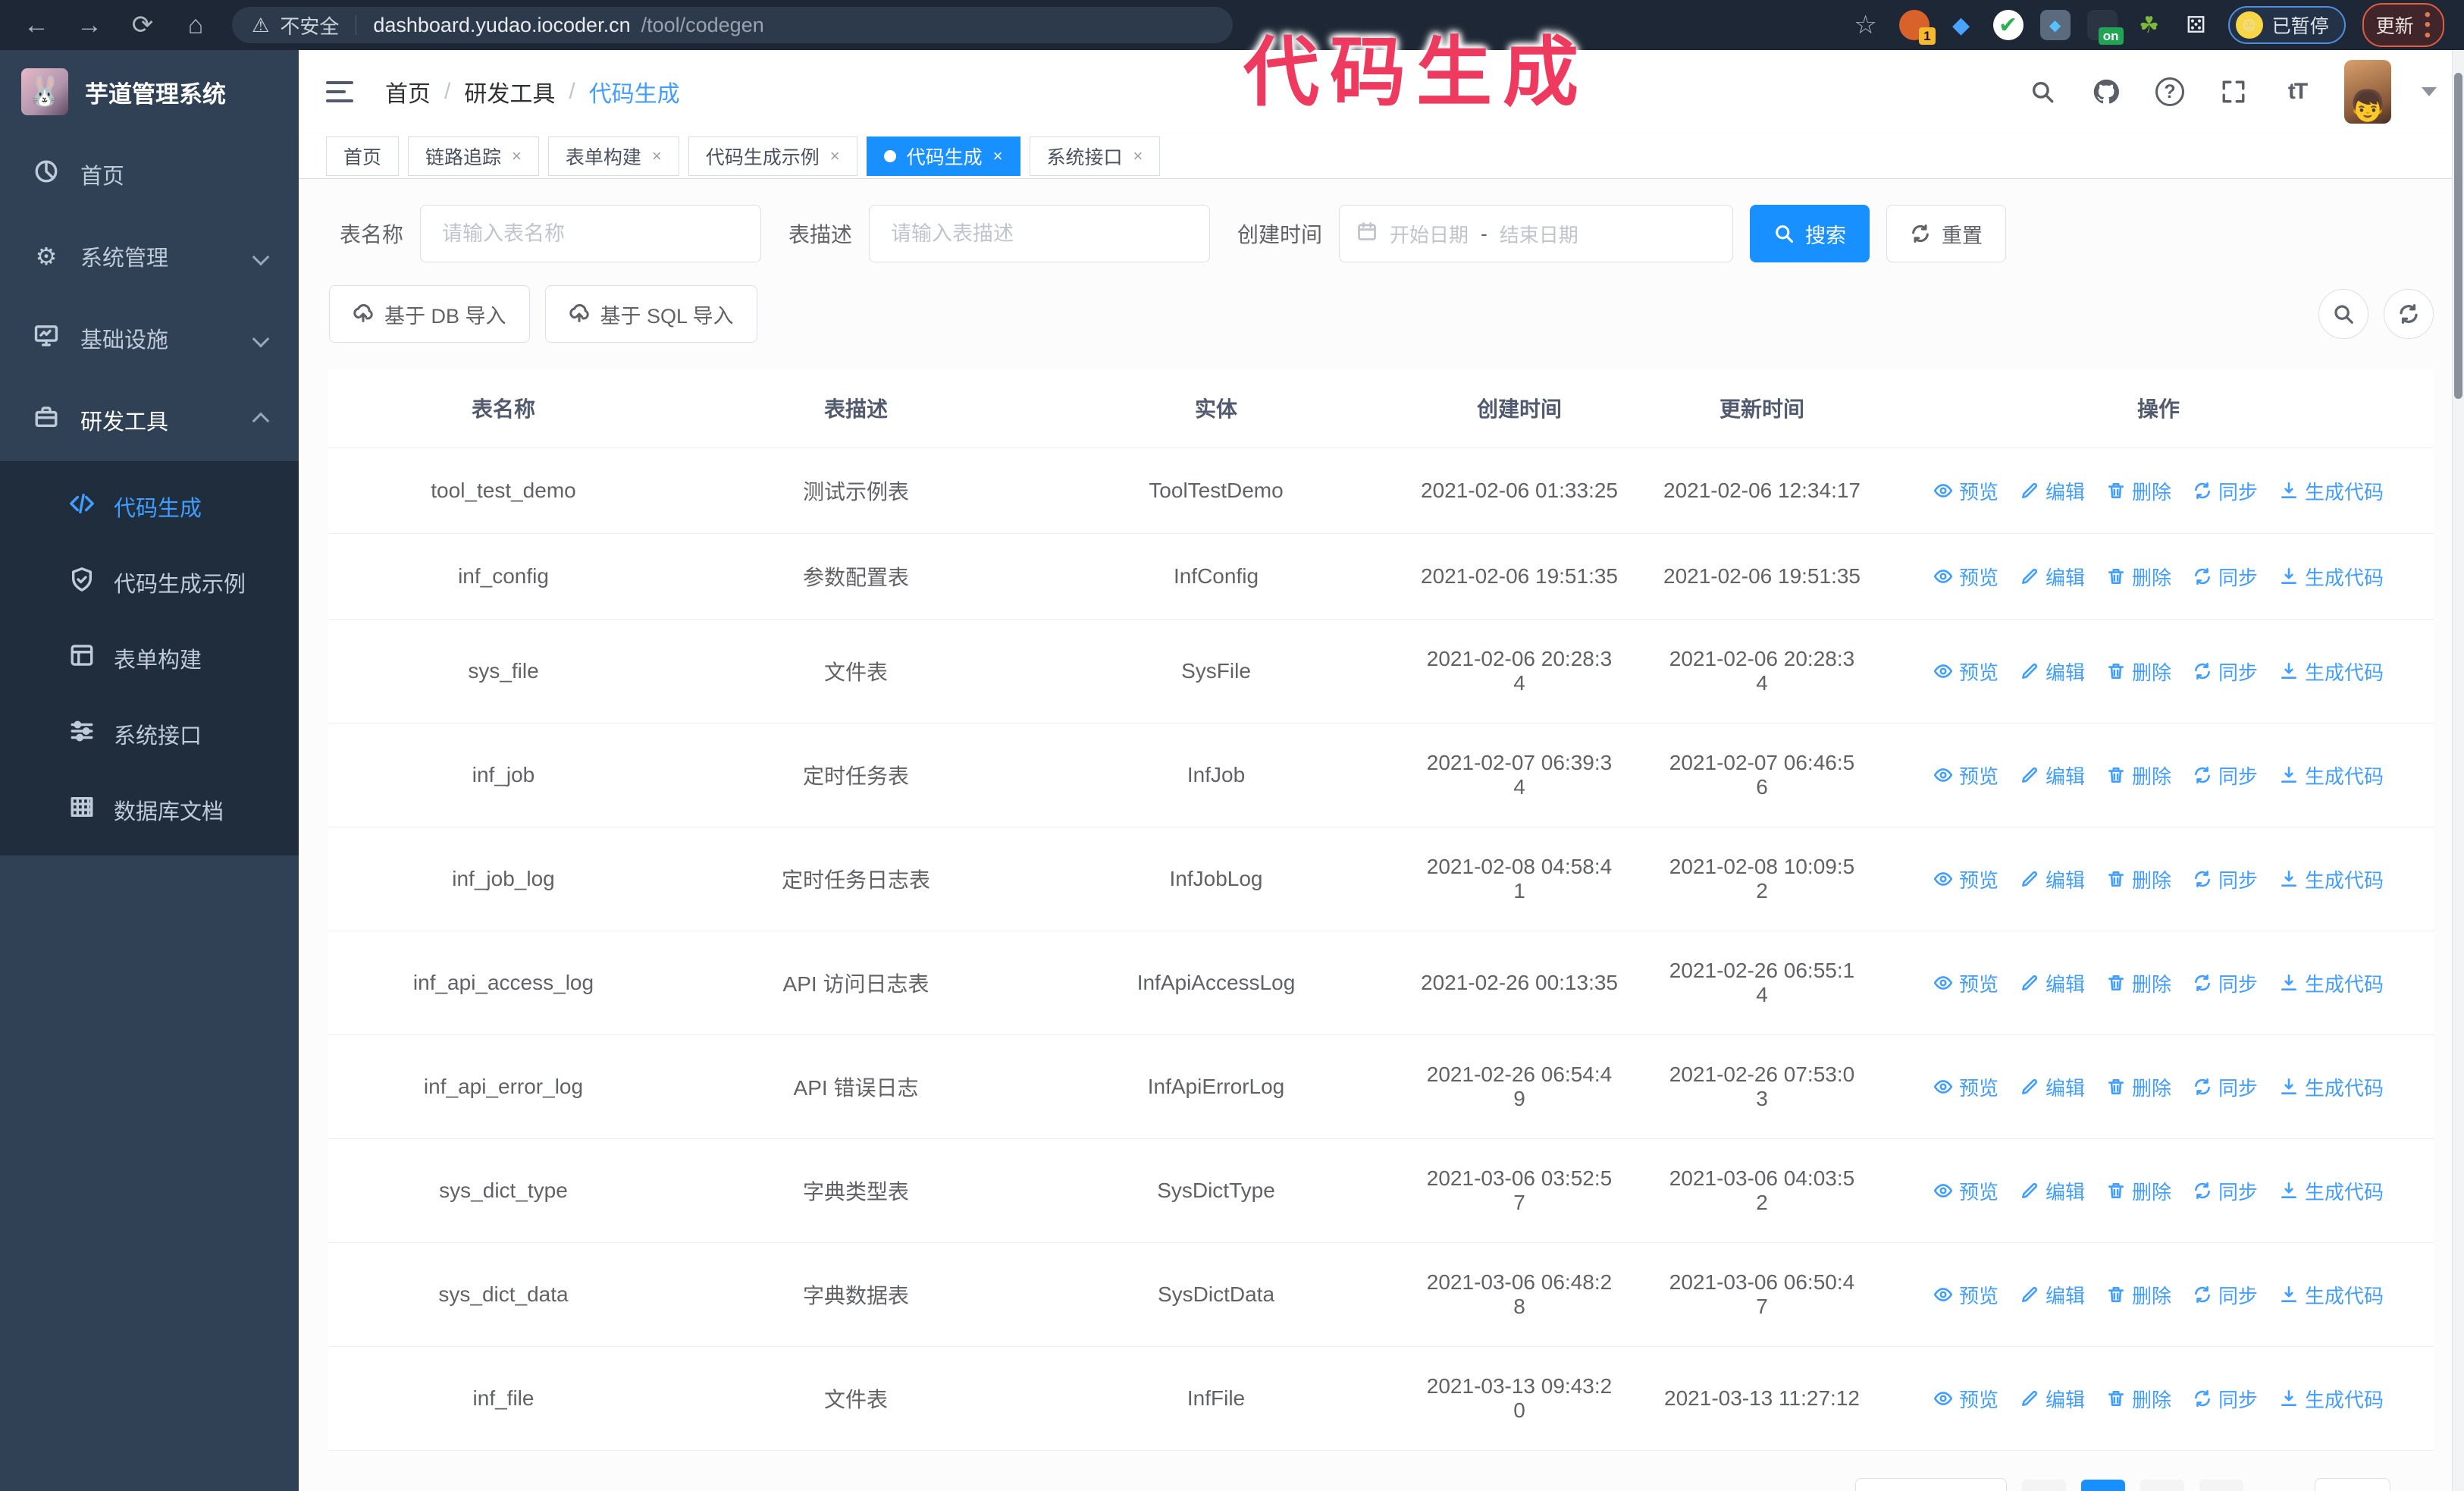  Describe the element at coordinates (772, 156) in the screenshot. I see `tab-codegen-example: 代码生成示例 ×` at that location.